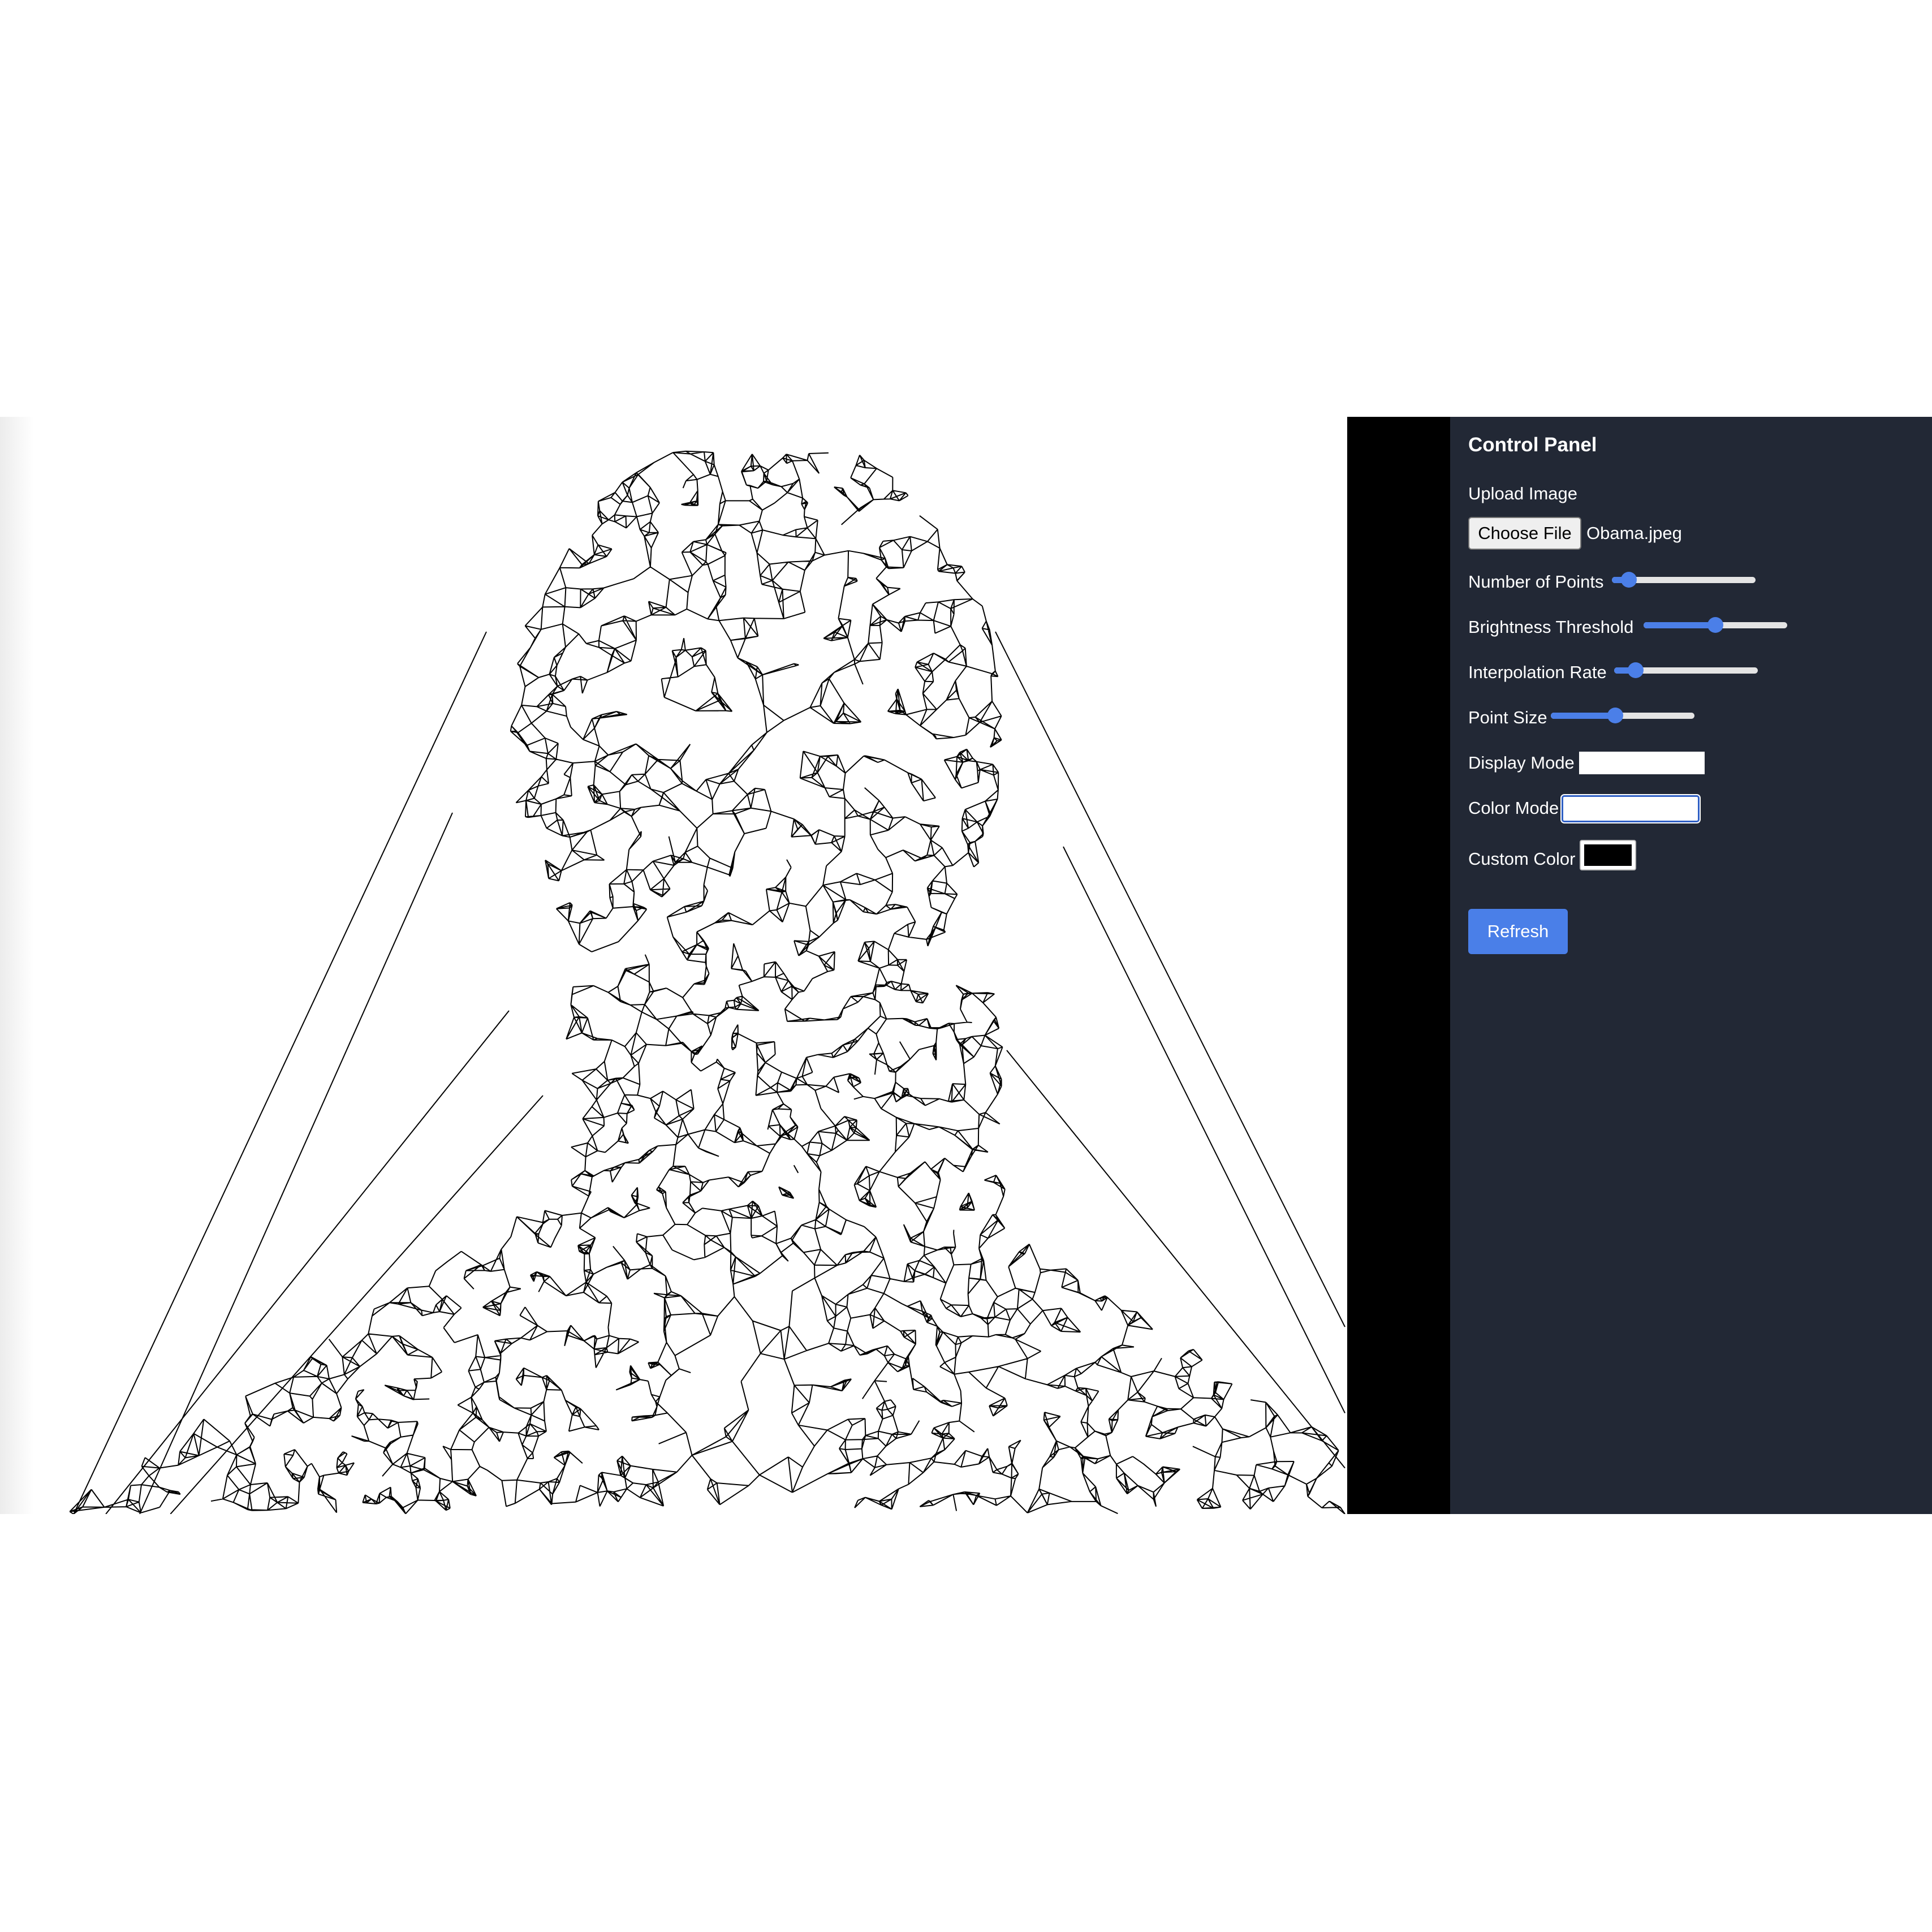 Image resolution: width=1932 pixels, height=1932 pixels. What do you see at coordinates (1551, 627) in the screenshot?
I see `brightness-threshold-label: Brightness Threshold` at bounding box center [1551, 627].